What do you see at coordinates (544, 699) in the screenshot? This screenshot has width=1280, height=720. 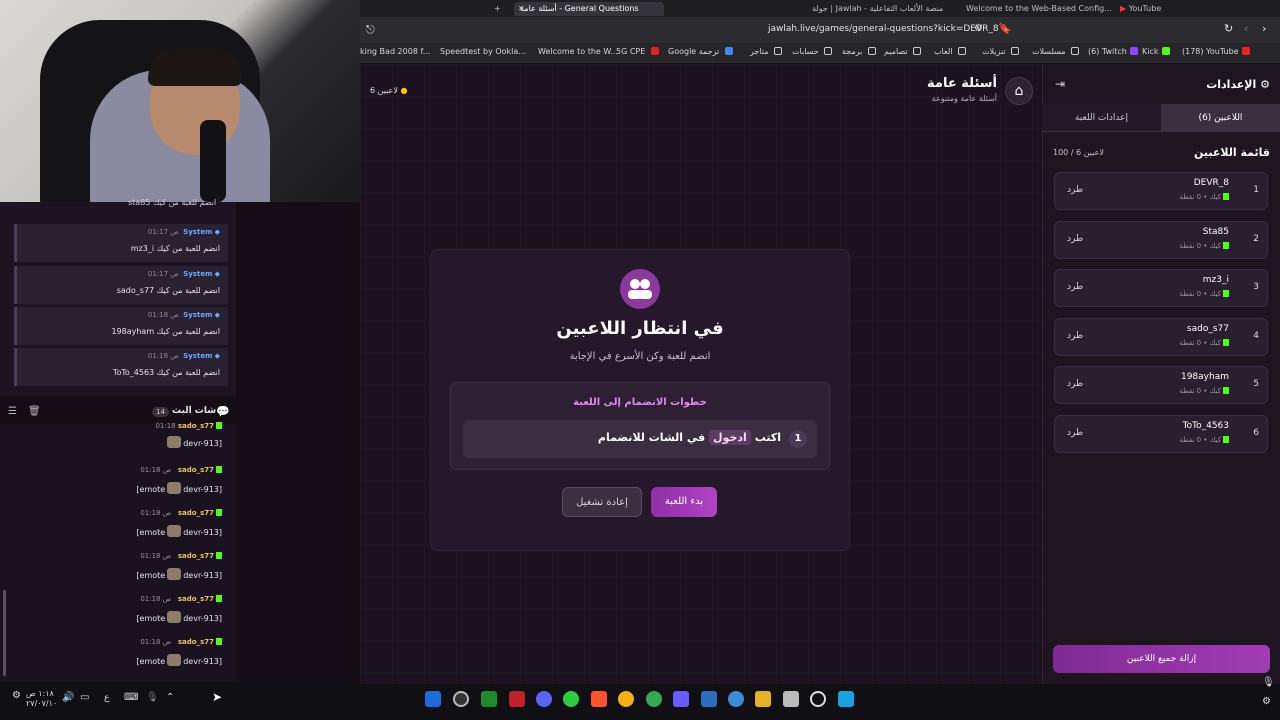 I see `discord-icon` at bounding box center [544, 699].